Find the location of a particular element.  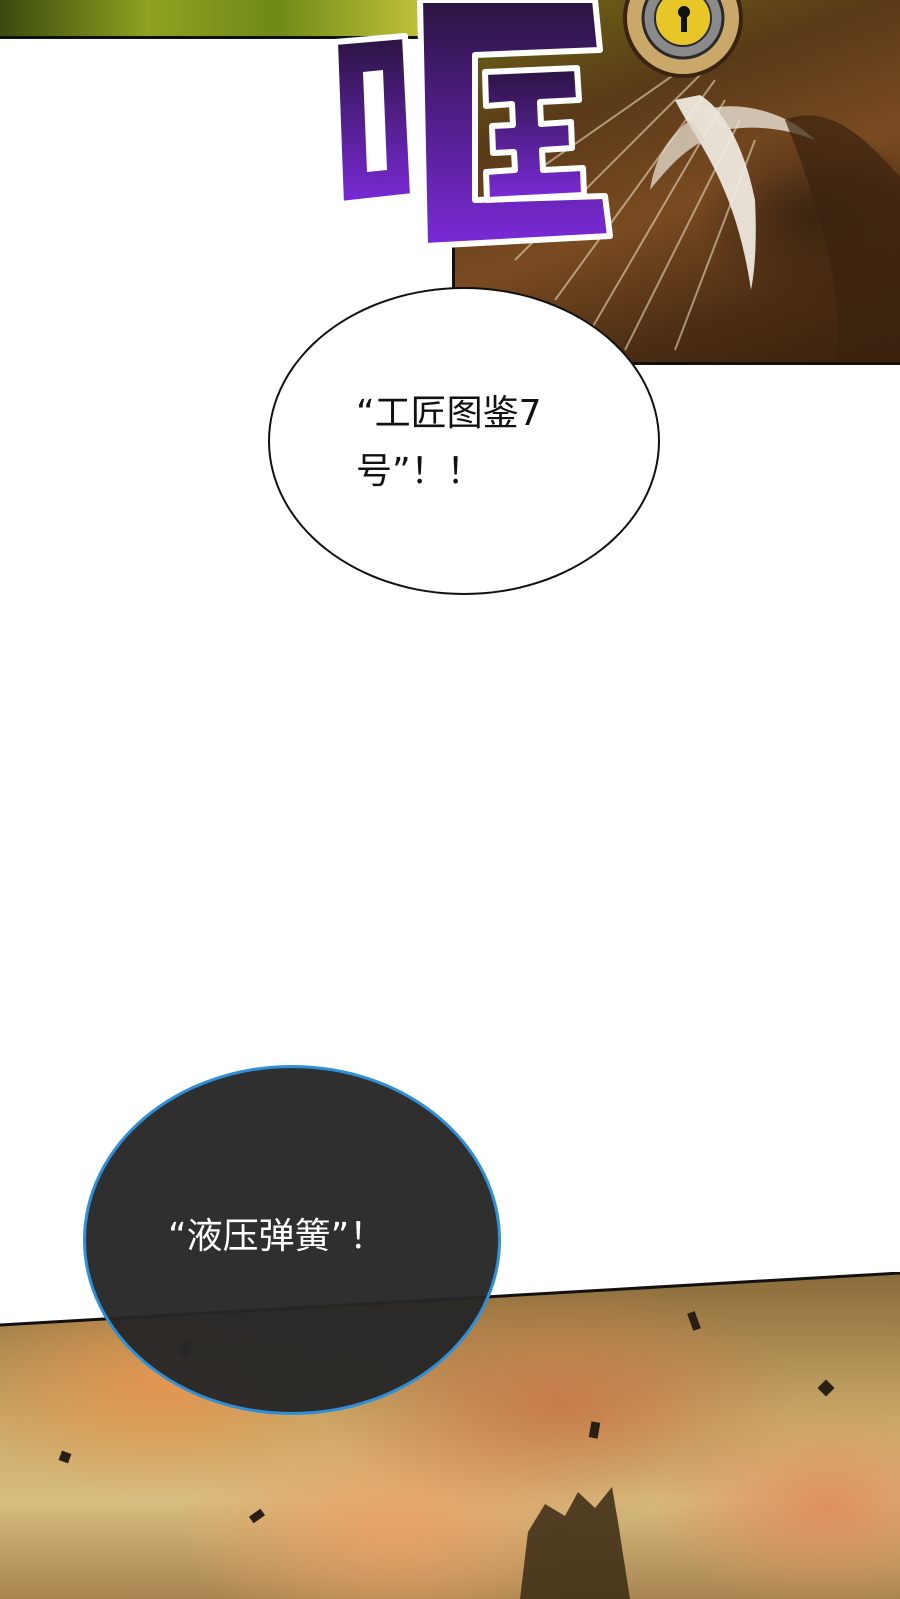

sound-effect-text is located at coordinates (475, 125).